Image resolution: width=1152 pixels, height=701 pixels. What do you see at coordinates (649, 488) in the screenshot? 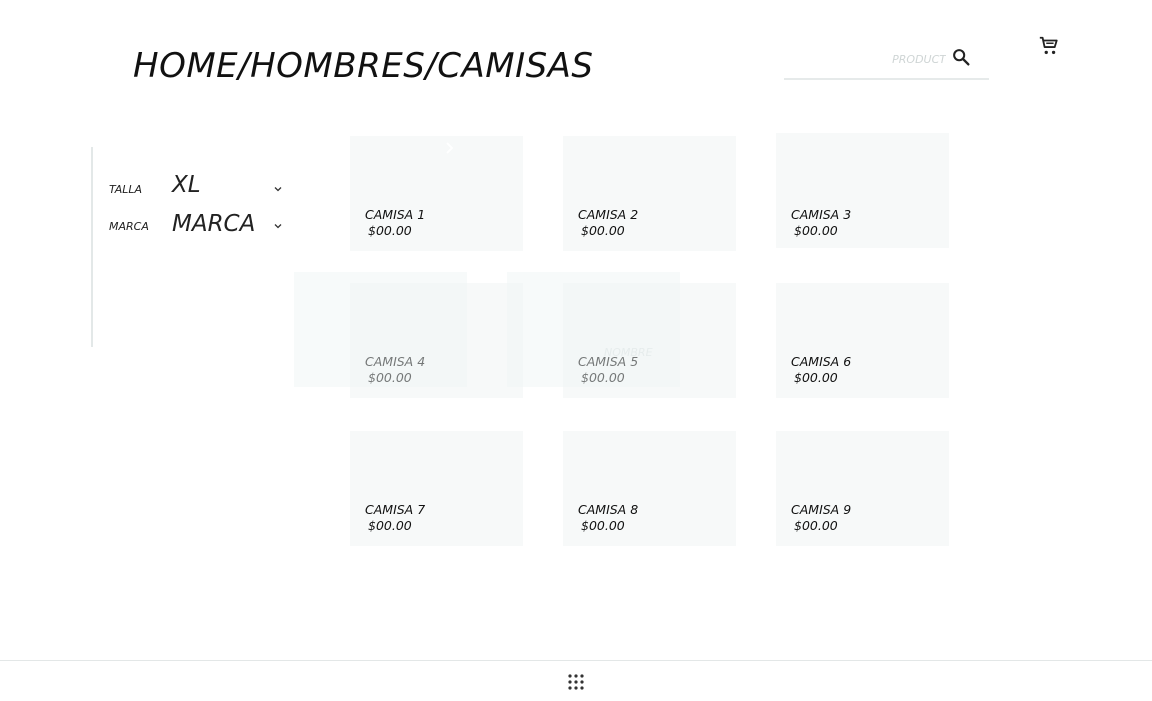
I see `product-card: CAMISA 8 $00.00` at bounding box center [649, 488].